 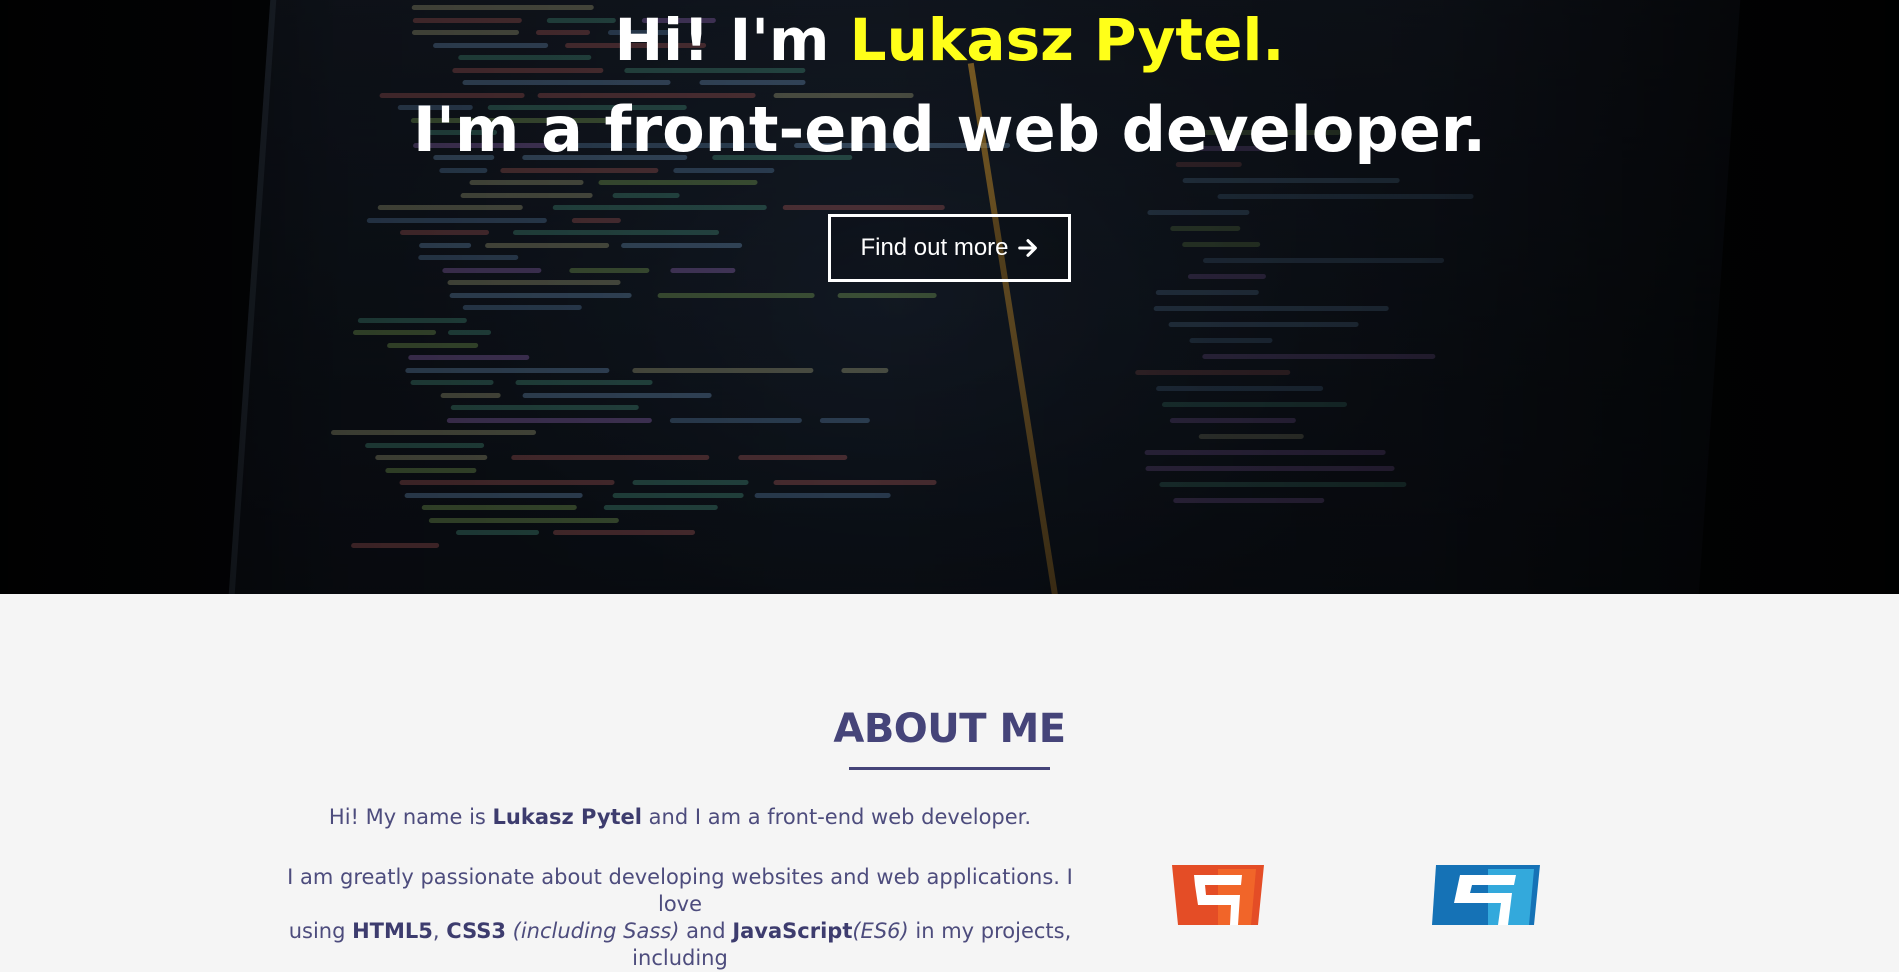 I want to click on about-tech-js: JavaScript, so click(x=792, y=931).